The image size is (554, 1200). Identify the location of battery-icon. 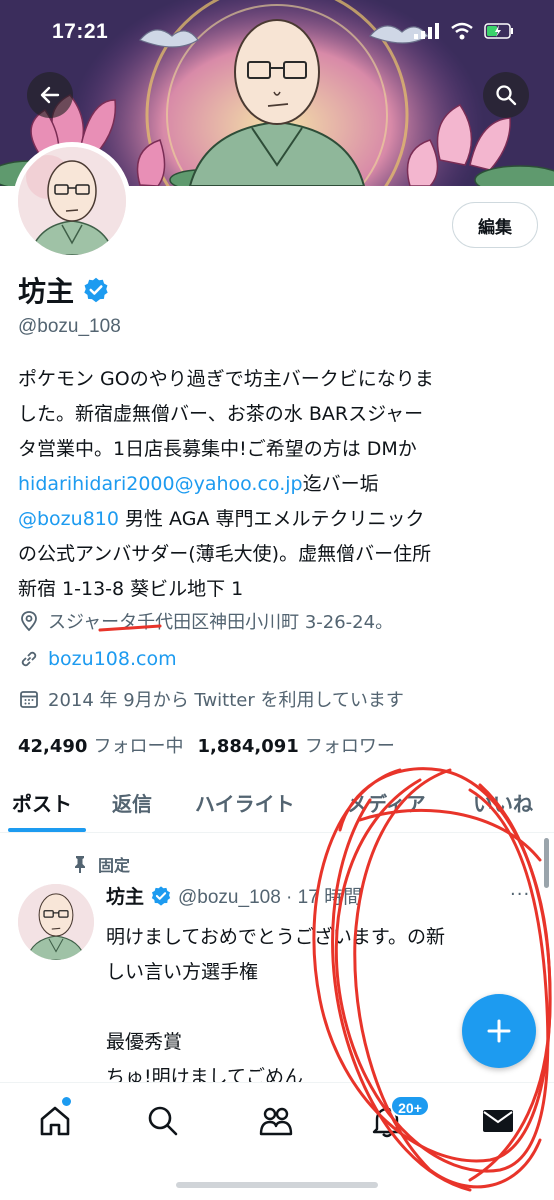
(498, 31).